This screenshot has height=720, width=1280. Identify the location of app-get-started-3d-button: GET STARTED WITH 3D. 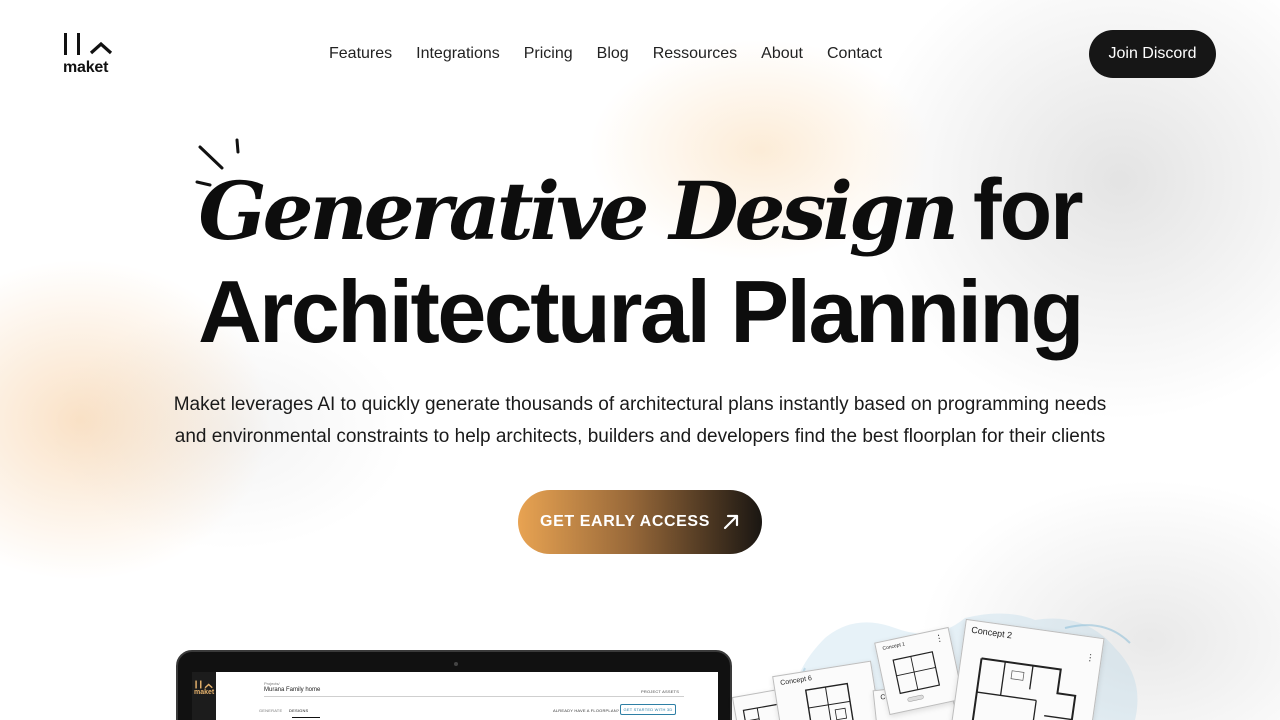
(648, 709).